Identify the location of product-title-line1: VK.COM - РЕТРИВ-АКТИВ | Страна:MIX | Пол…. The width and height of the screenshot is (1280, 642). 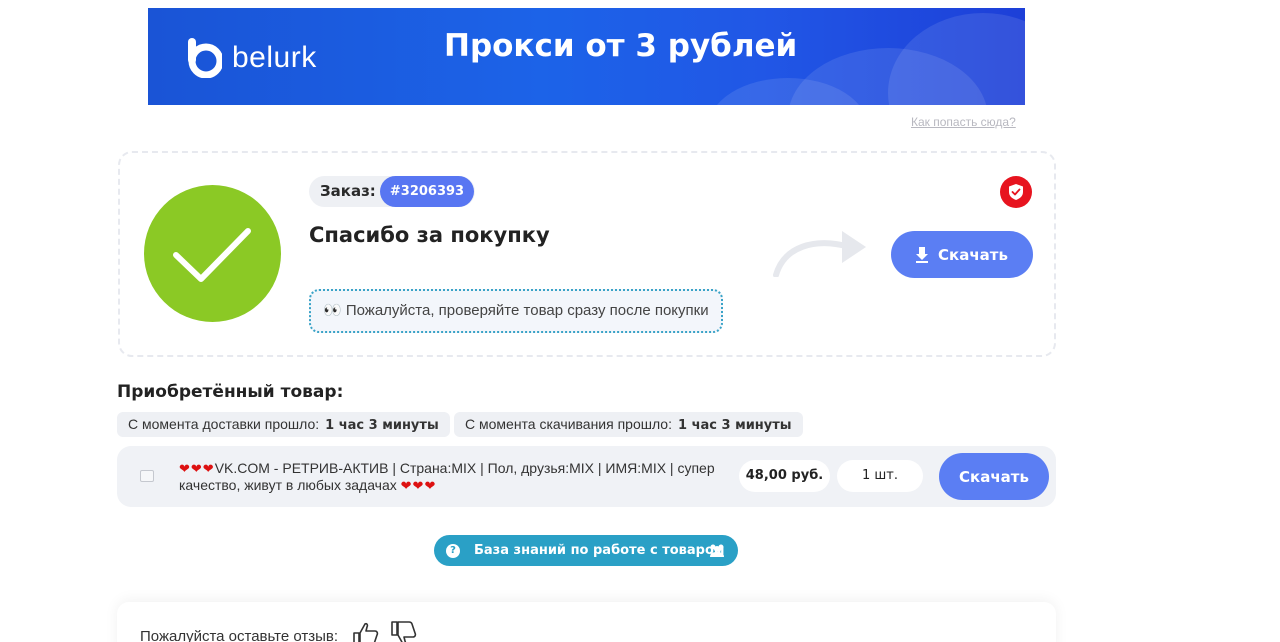
(464, 468).